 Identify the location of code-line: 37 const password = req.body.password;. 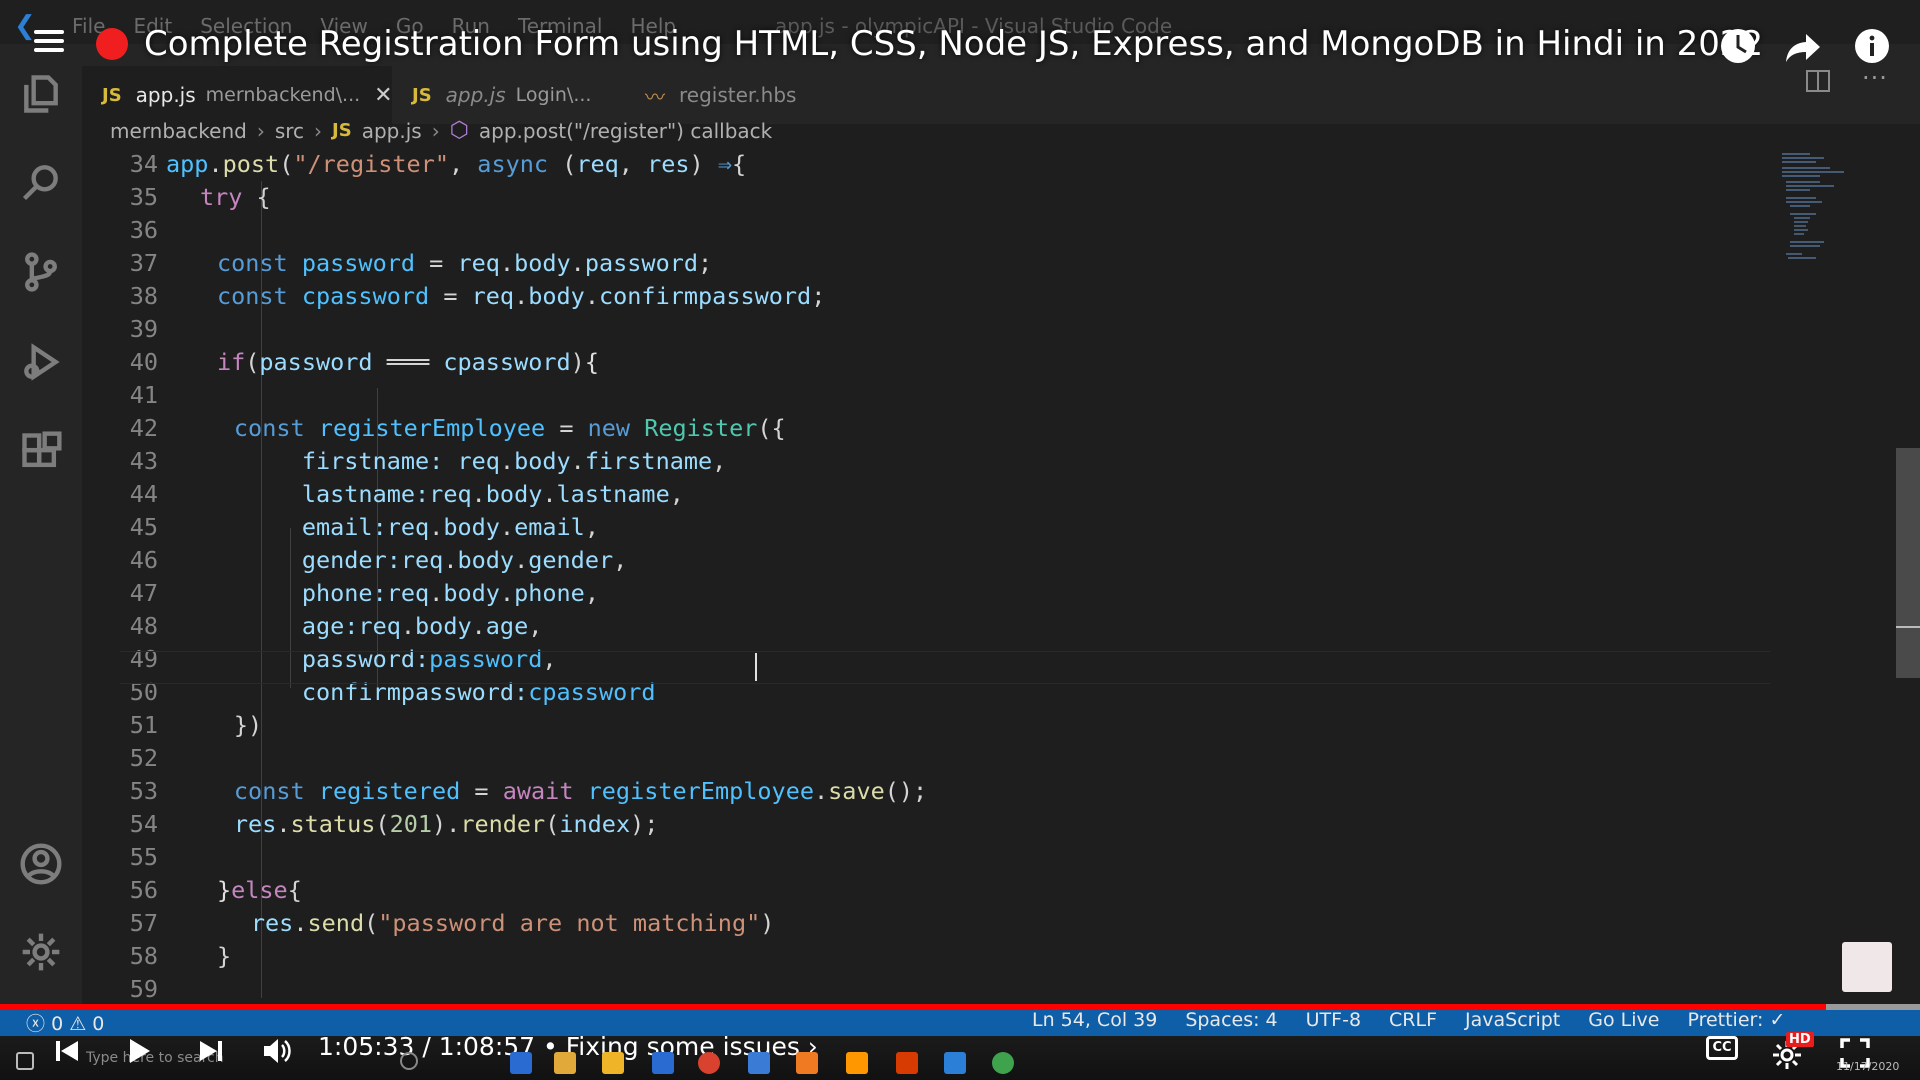
(932, 263).